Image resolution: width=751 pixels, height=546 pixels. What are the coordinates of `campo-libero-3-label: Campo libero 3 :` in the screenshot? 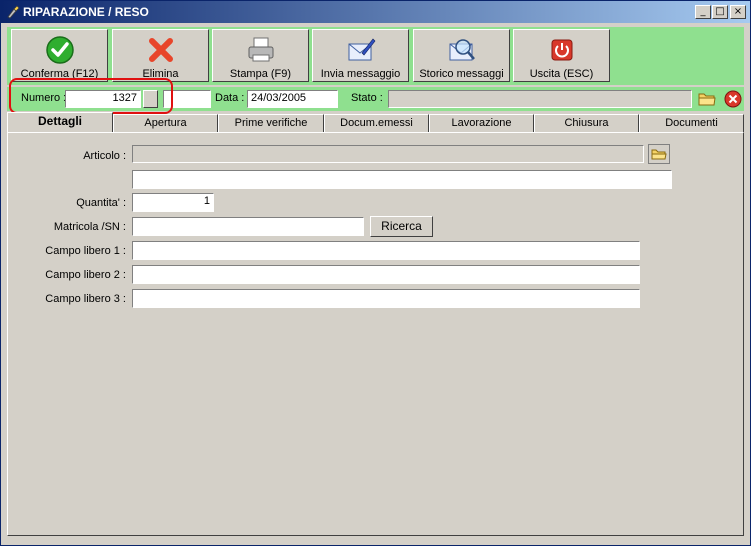 It's located at (85, 299).